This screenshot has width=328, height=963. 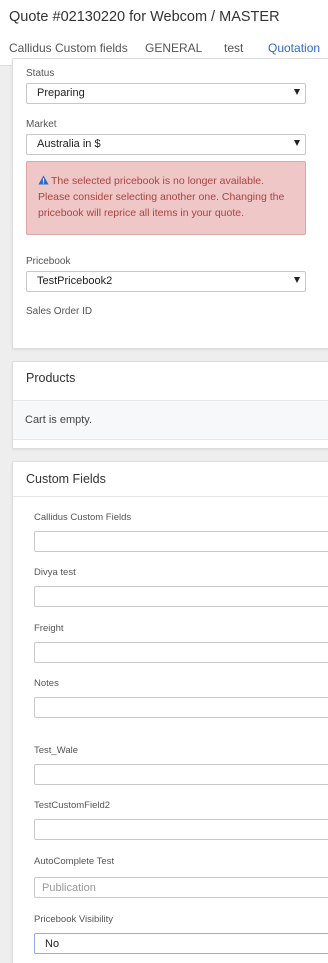 What do you see at coordinates (43, 180) in the screenshot?
I see `warning-icon` at bounding box center [43, 180].